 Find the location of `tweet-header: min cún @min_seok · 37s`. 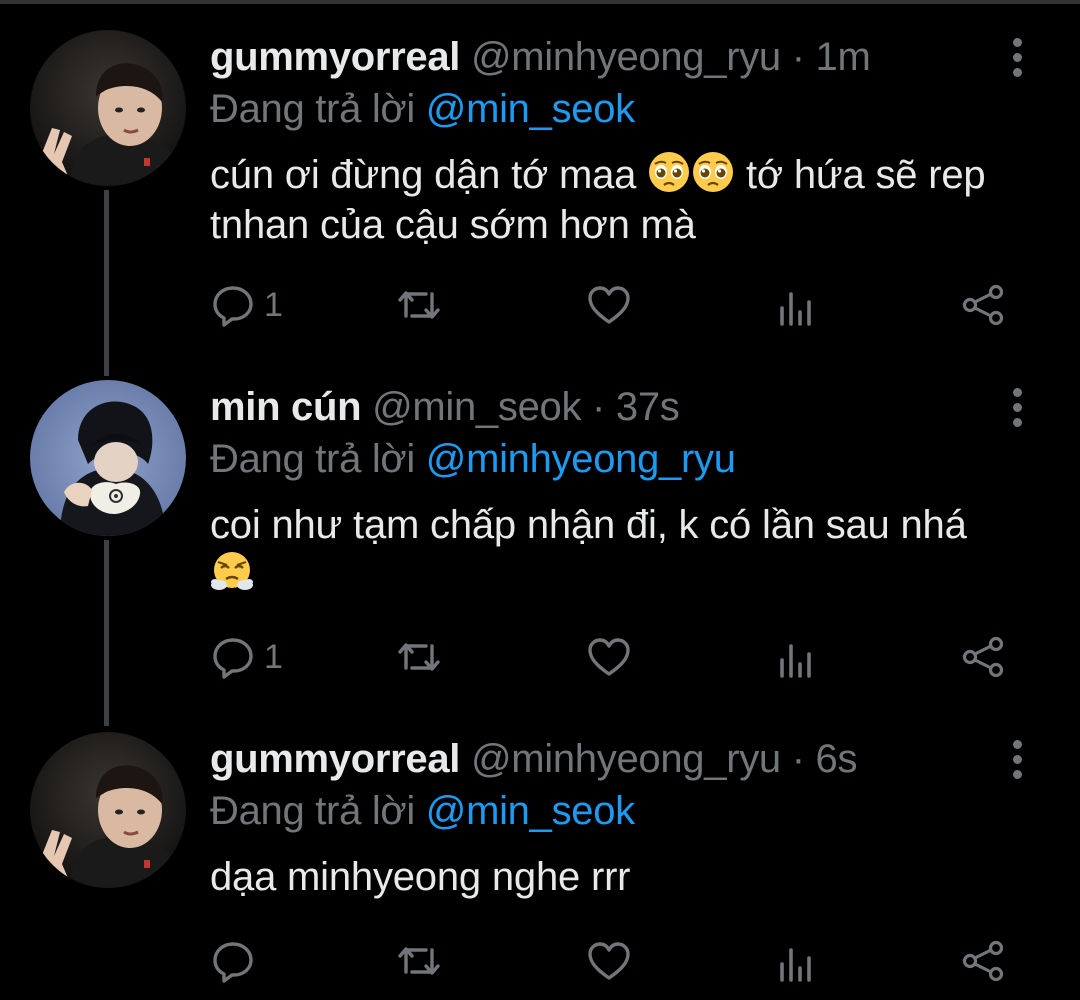

tweet-header: min cún @min_seok · 37s is located at coordinates (625, 407).